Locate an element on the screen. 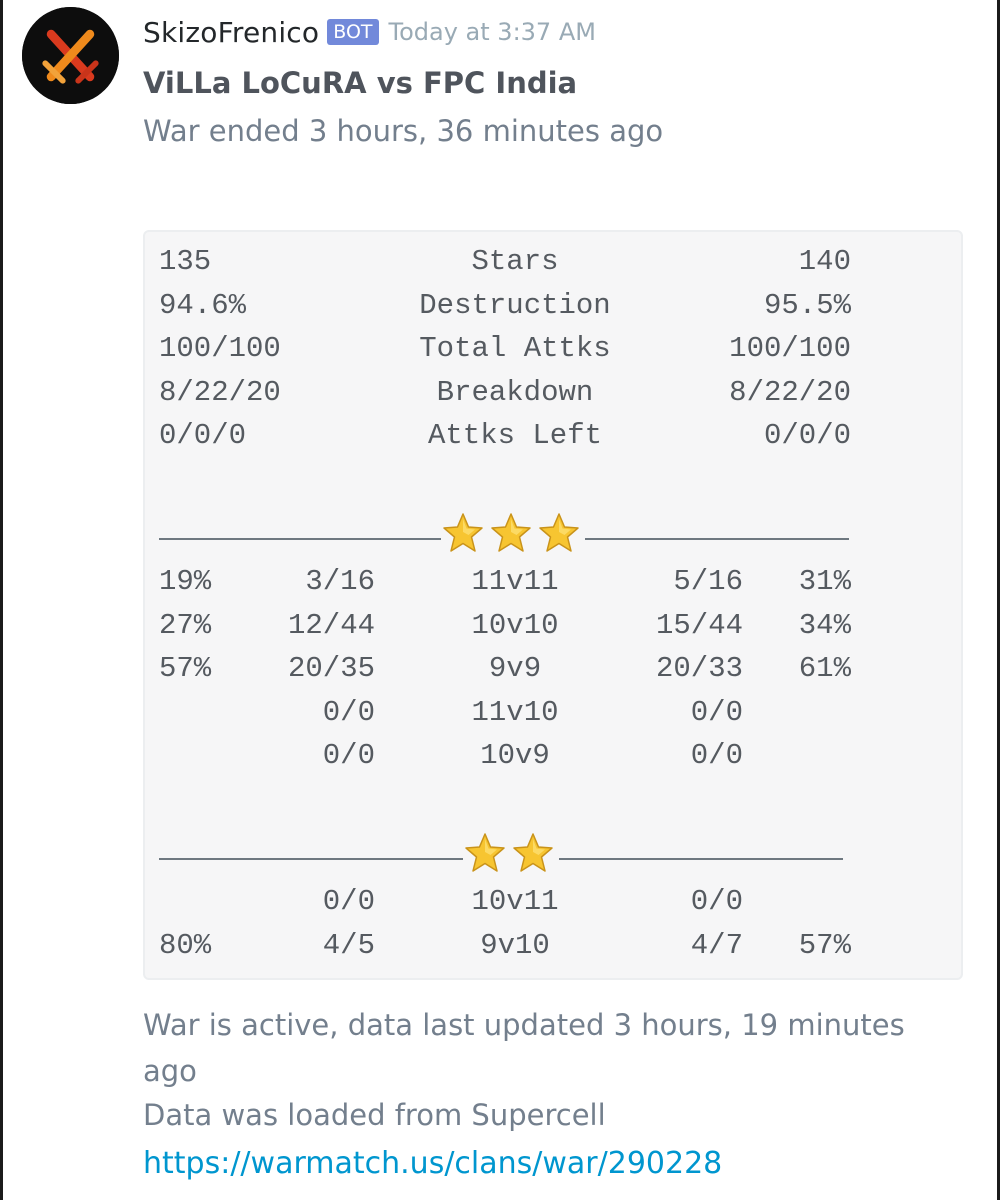  three-star-header is located at coordinates (511, 533).